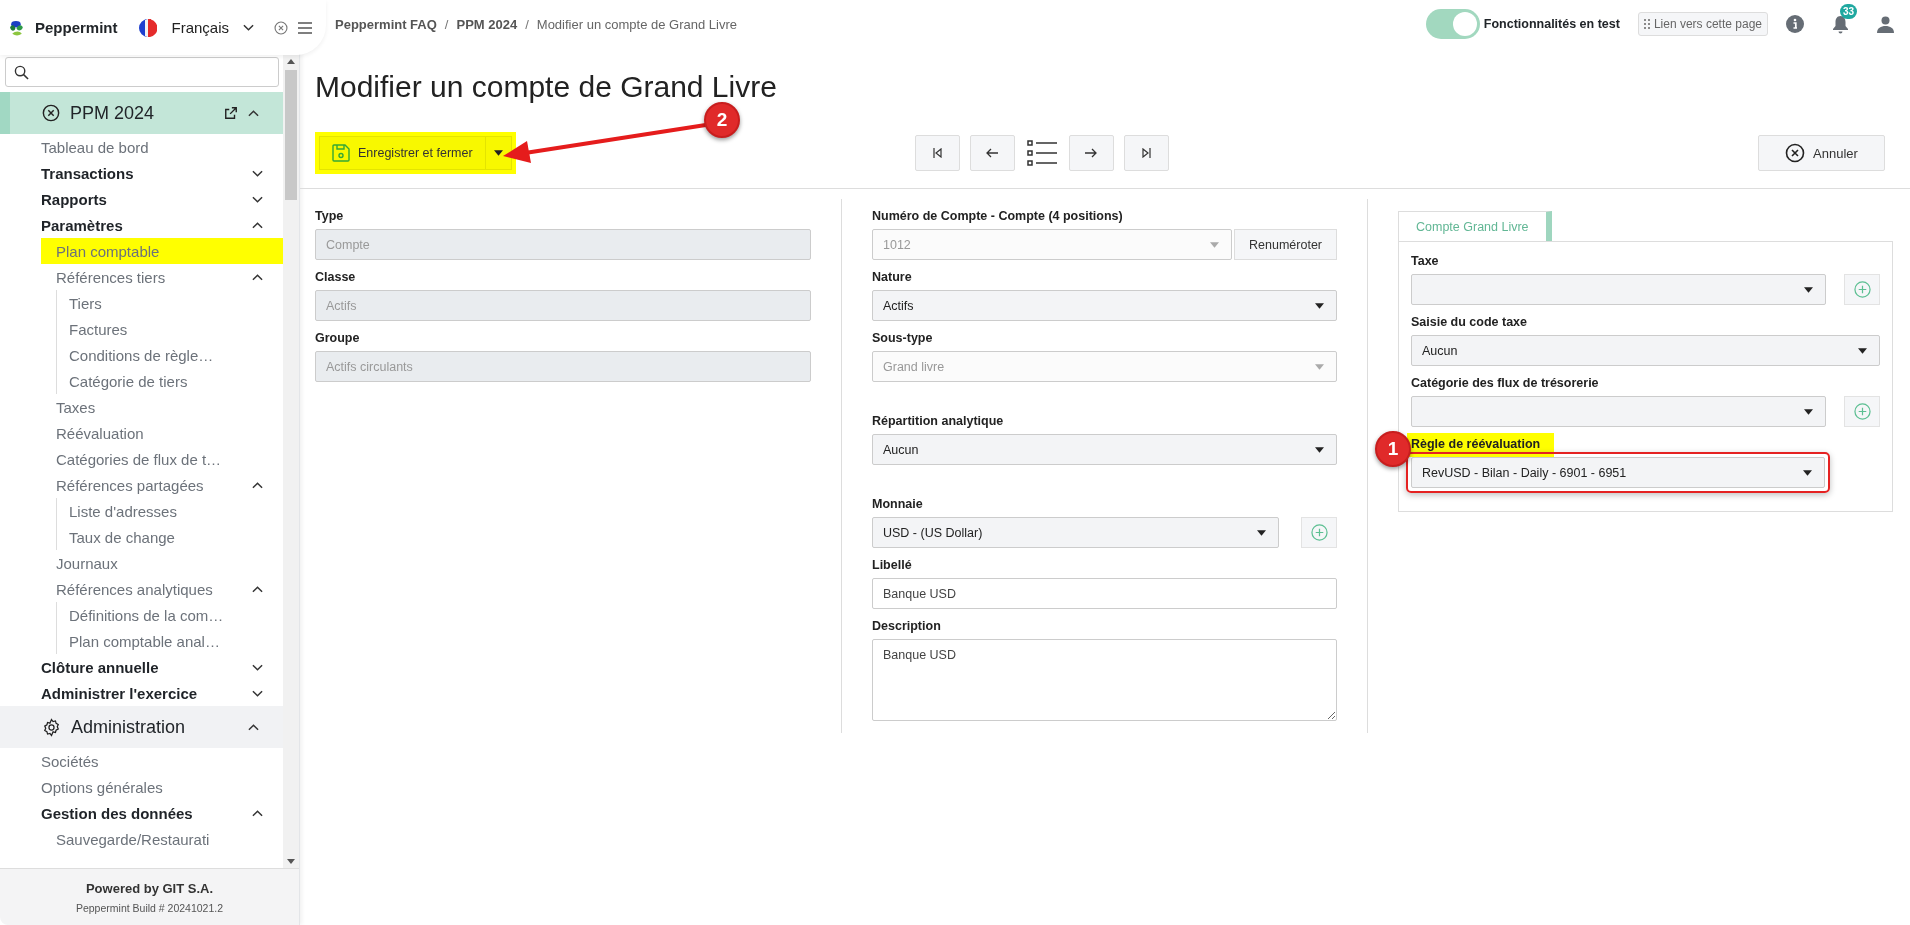 This screenshot has width=1910, height=925. I want to click on build-text: Peppermint Build # 20241021.2, so click(149, 907).